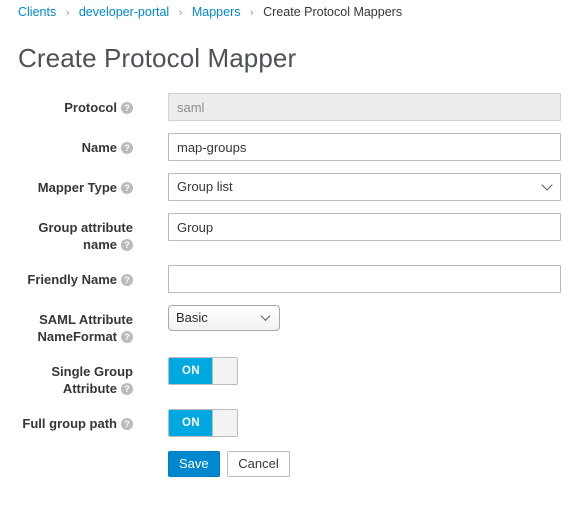 The image size is (585, 513). I want to click on form-row-full-group-path: Full group path? ON, so click(292, 423).